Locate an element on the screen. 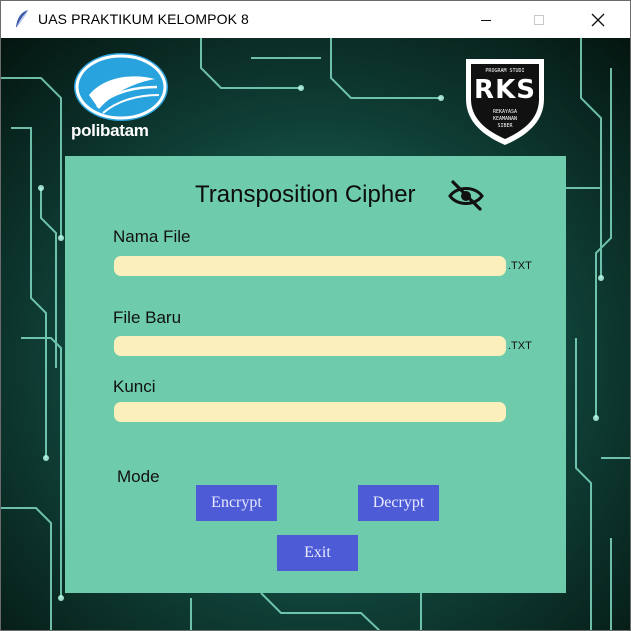 The width and height of the screenshot is (631, 631). file-name-input is located at coordinates (310, 266).